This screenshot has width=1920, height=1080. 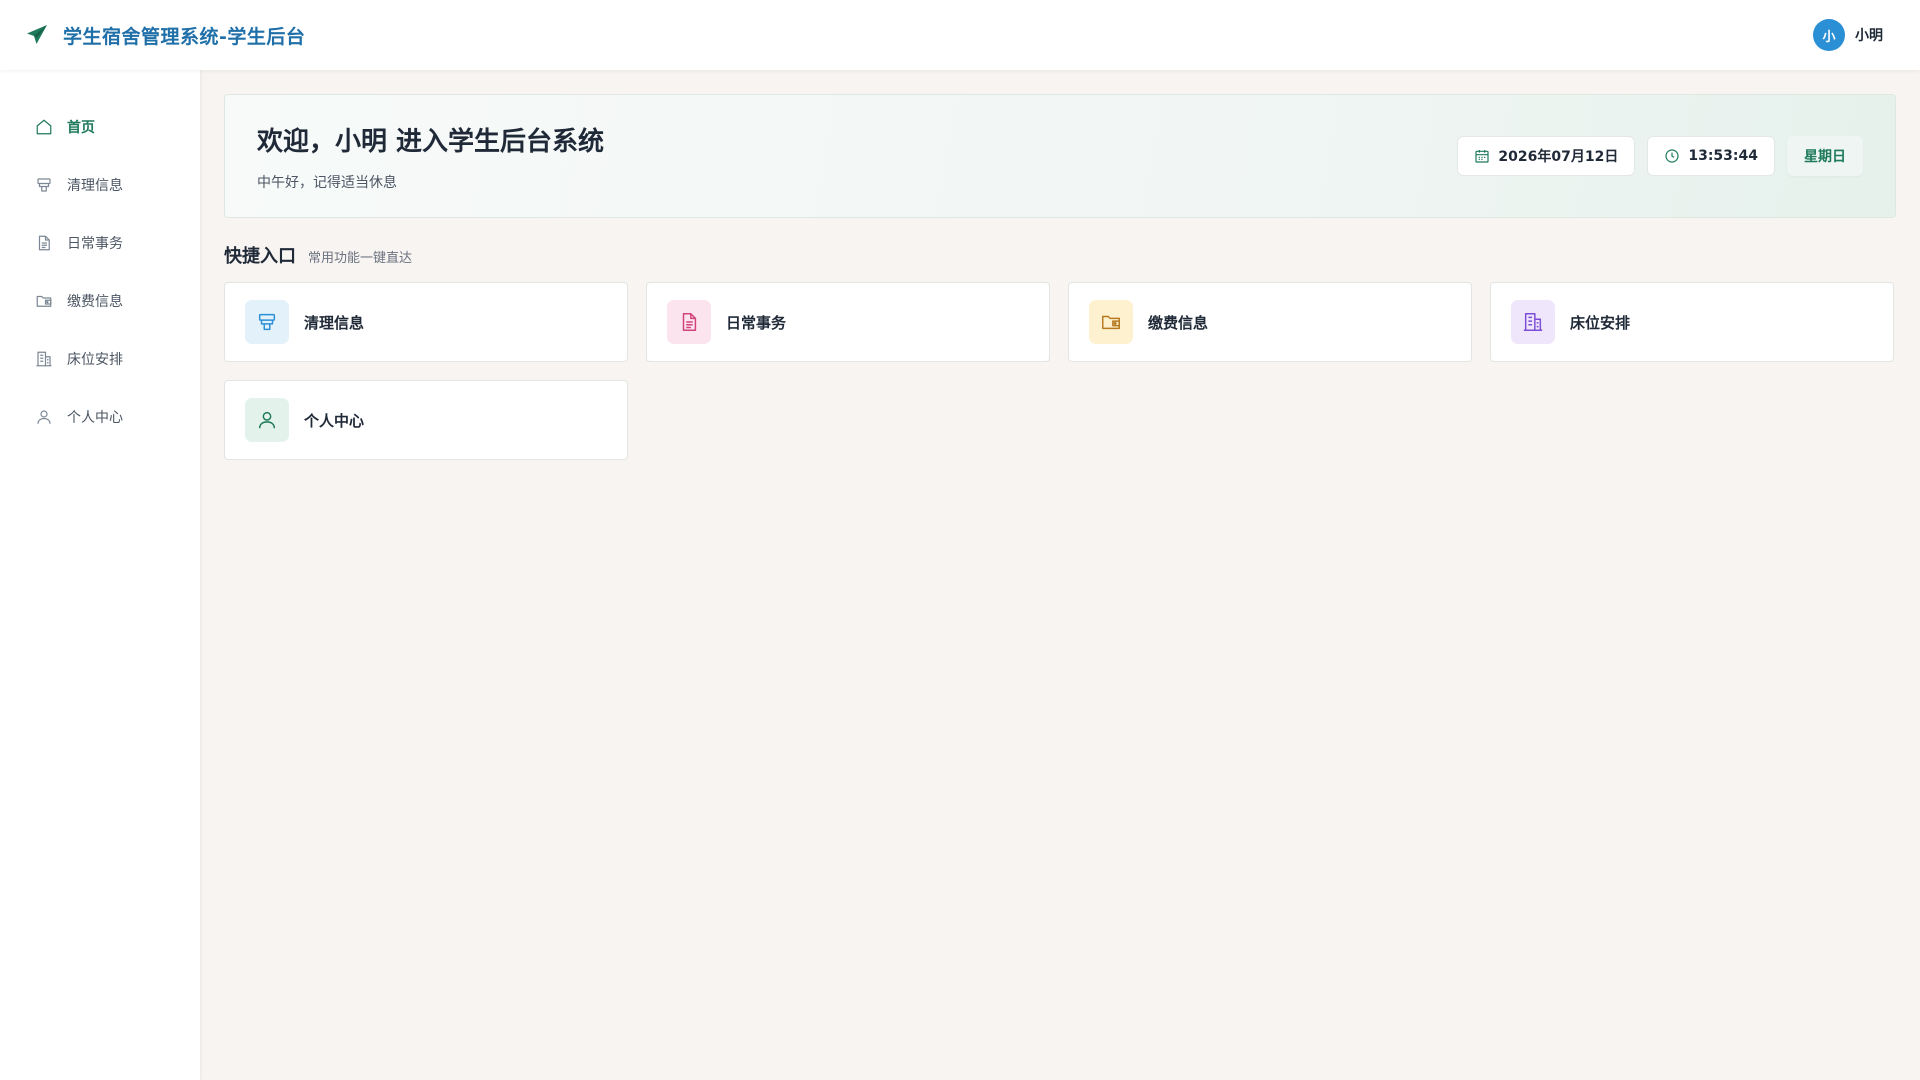 I want to click on weekday-chip: 星期日, so click(x=1825, y=156).